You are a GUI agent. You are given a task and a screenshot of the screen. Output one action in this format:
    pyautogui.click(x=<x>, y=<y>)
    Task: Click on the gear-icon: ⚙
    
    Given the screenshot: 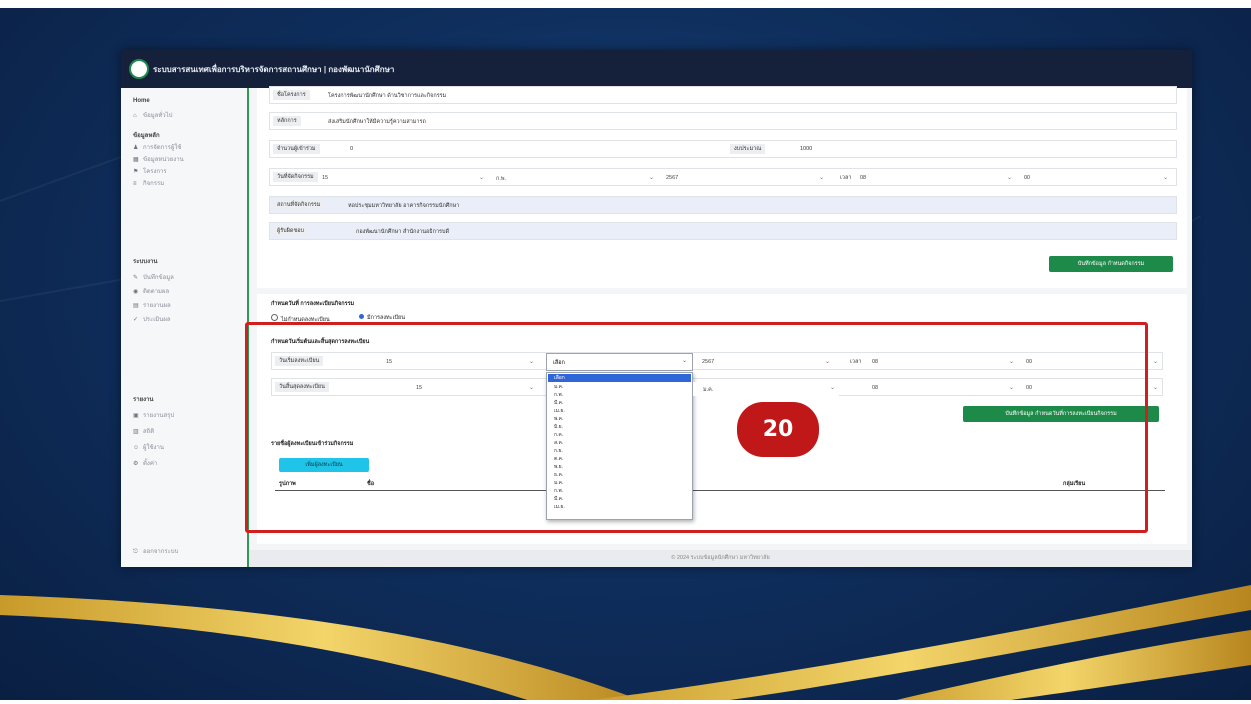 What is the action you would take?
    pyautogui.click(x=136, y=464)
    